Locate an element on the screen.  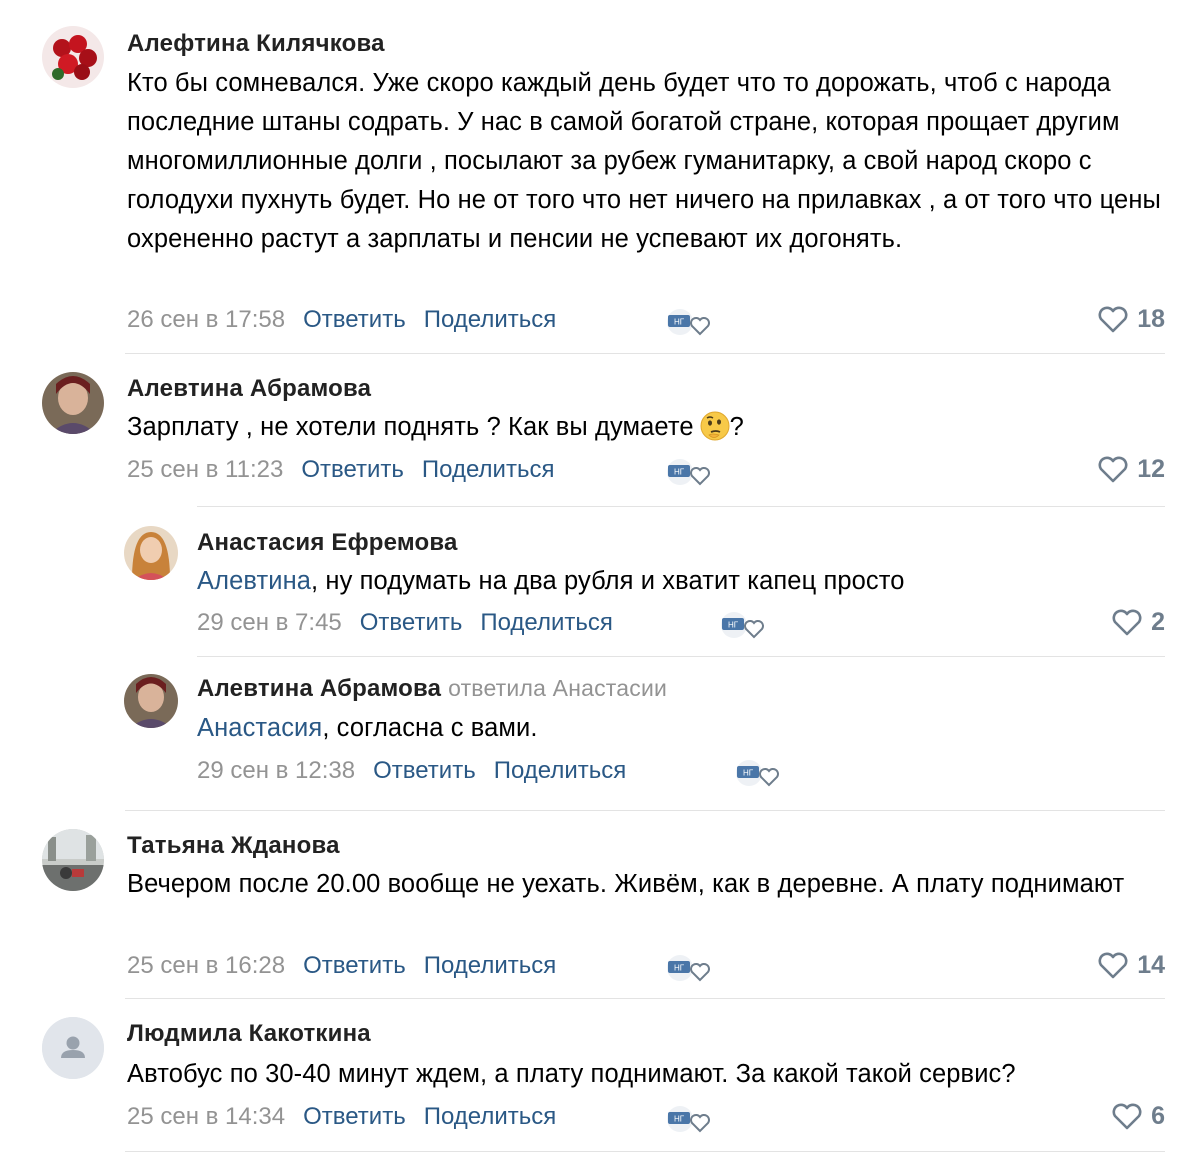
comment-meta: 29 сен в 12:38 Ответить Поделиться is located at coordinates (411, 771).